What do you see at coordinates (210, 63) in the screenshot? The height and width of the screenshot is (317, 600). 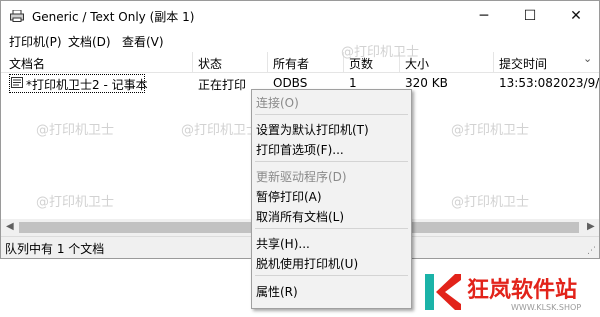 I see `column-header-status: 状态` at bounding box center [210, 63].